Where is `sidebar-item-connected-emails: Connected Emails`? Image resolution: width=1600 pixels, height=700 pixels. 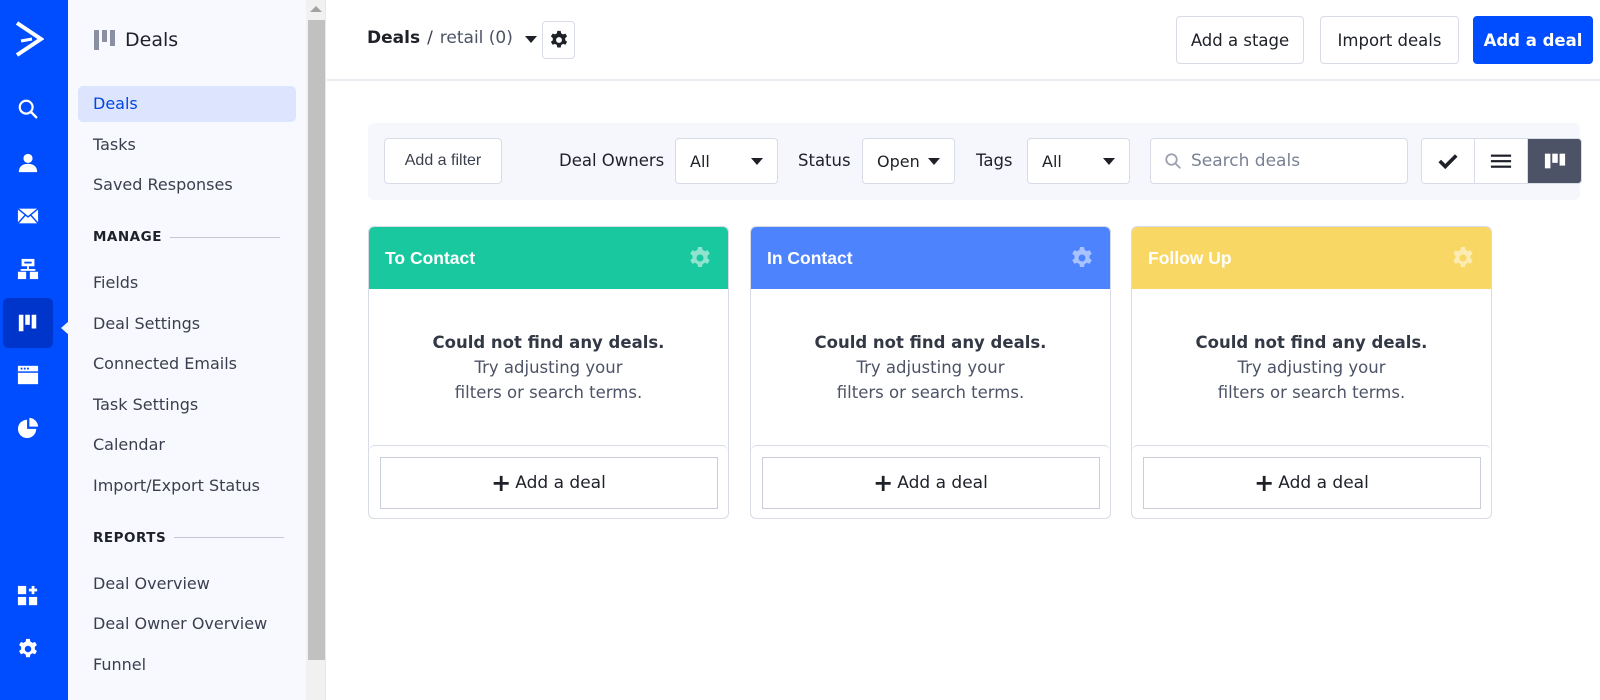 sidebar-item-connected-emails: Connected Emails is located at coordinates (187, 364).